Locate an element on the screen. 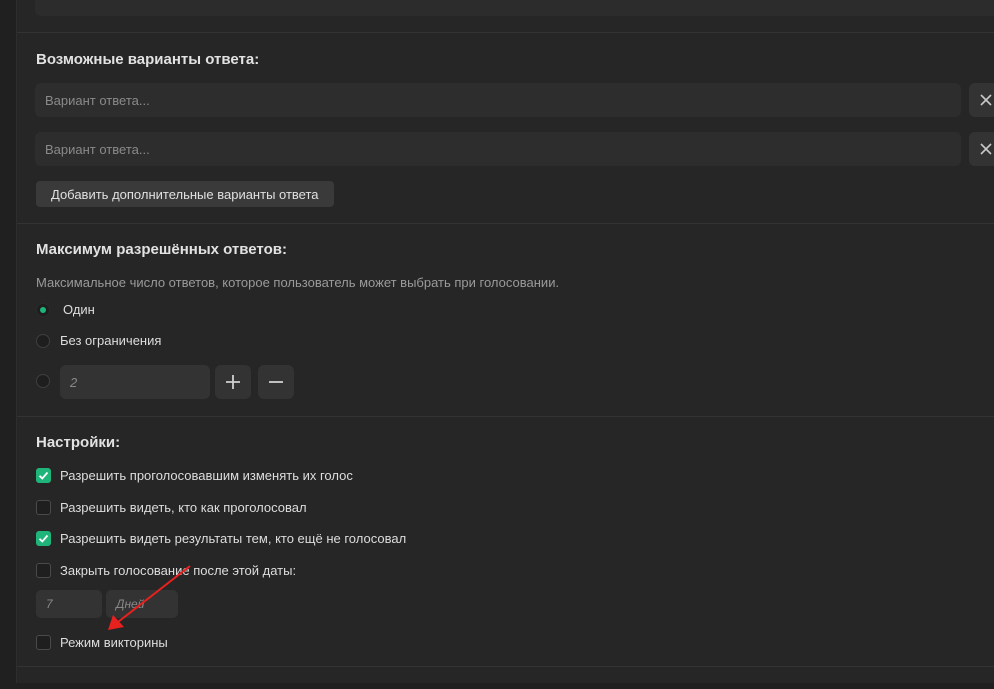  checkbox-label: Разрешить видеть, кто как проголосовал is located at coordinates (183, 507).